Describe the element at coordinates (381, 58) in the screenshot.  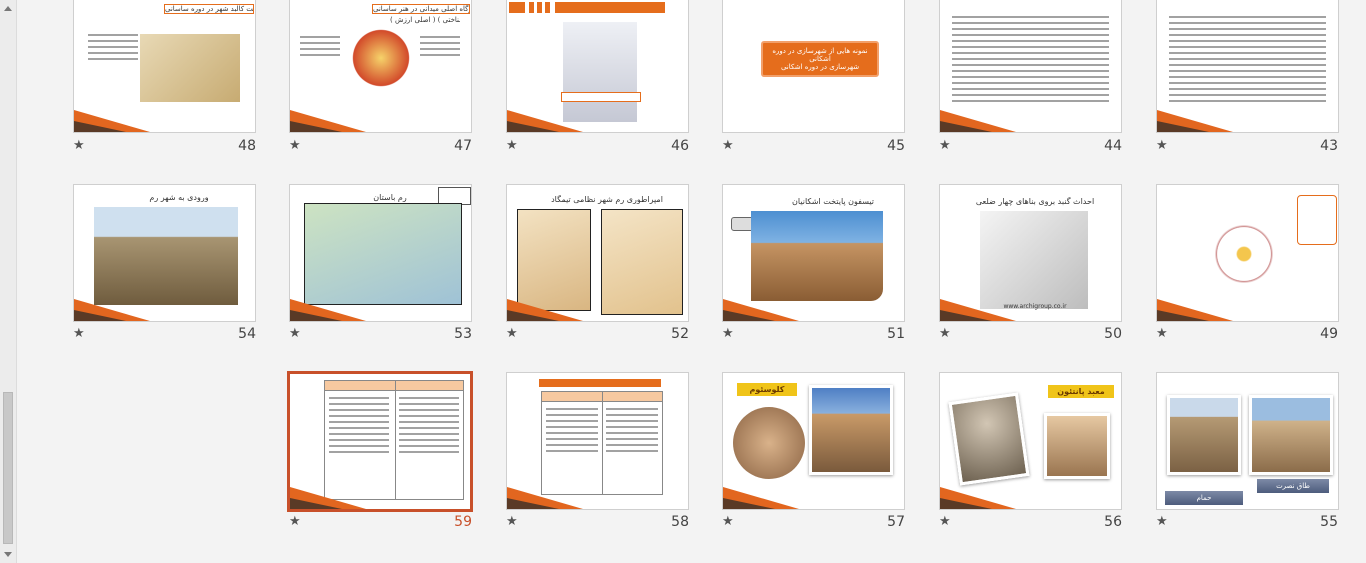
I see `slide-diagram` at that location.